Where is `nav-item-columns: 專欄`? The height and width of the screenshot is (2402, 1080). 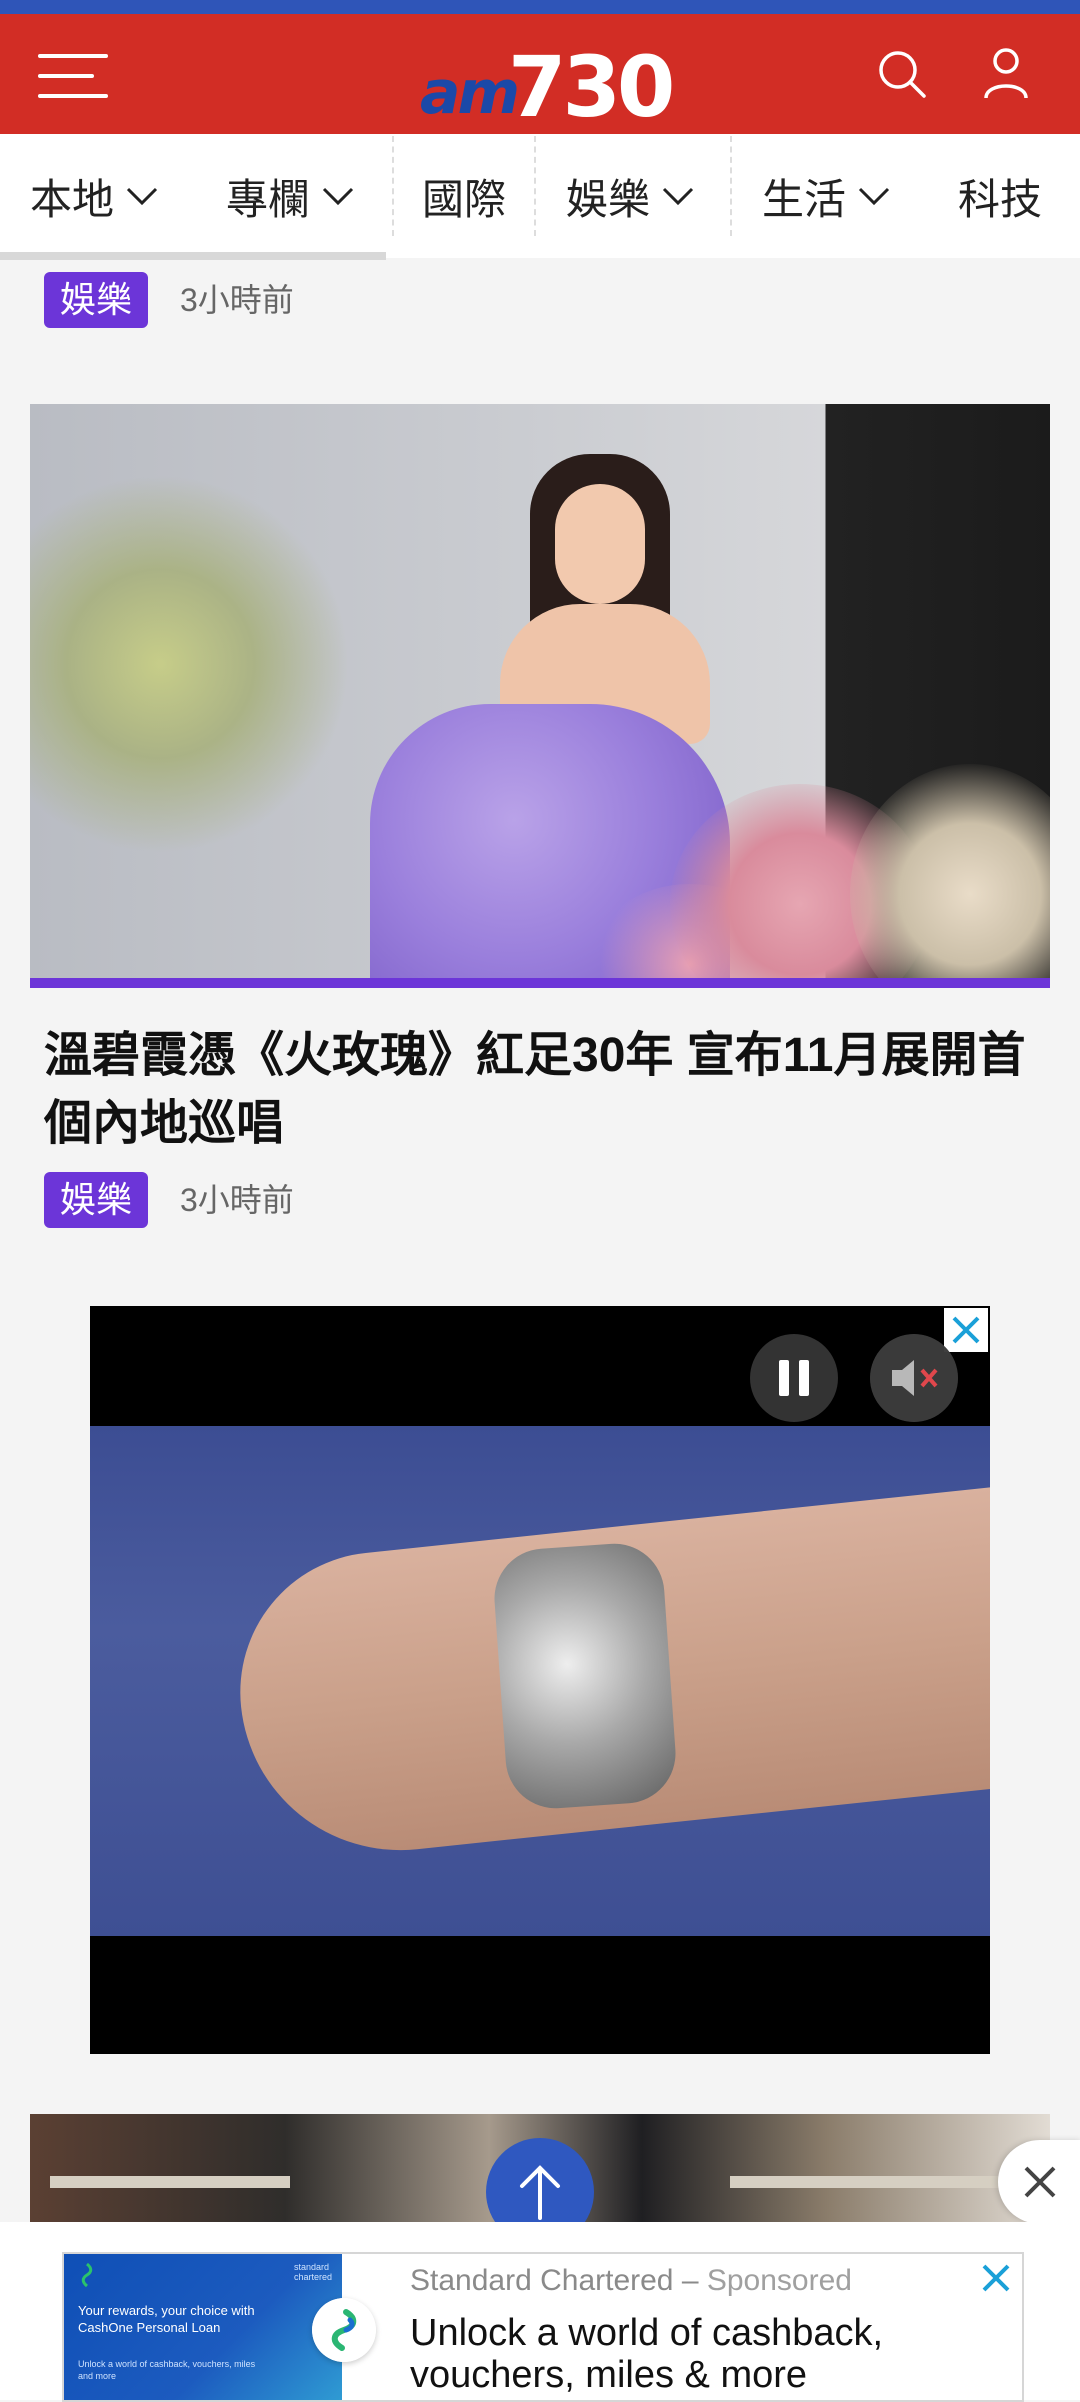 nav-item-columns: 專欄 is located at coordinates (290, 196).